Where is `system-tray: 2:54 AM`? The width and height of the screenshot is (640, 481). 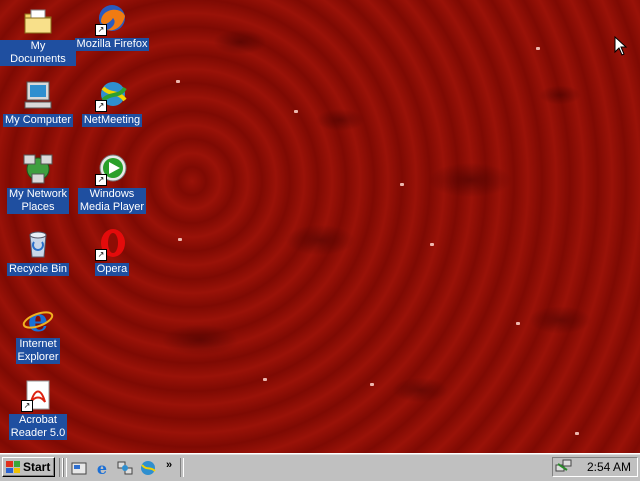
system-tray: 2:54 AM is located at coordinates (595, 467).